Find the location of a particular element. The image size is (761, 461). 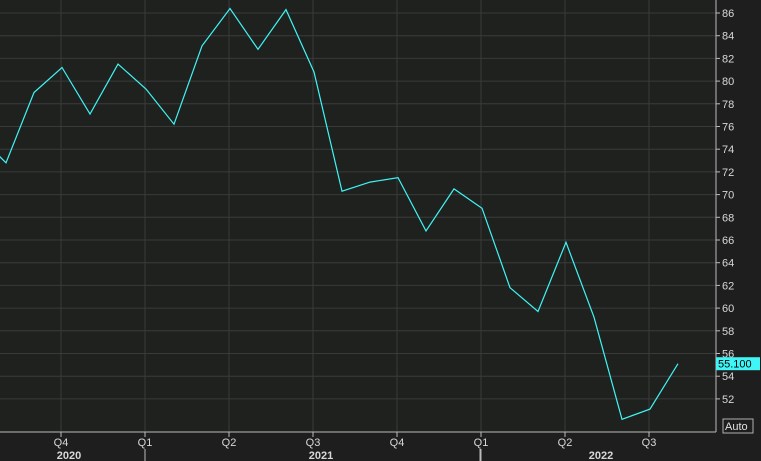

y-tick-label: 84 is located at coordinates (728, 37).